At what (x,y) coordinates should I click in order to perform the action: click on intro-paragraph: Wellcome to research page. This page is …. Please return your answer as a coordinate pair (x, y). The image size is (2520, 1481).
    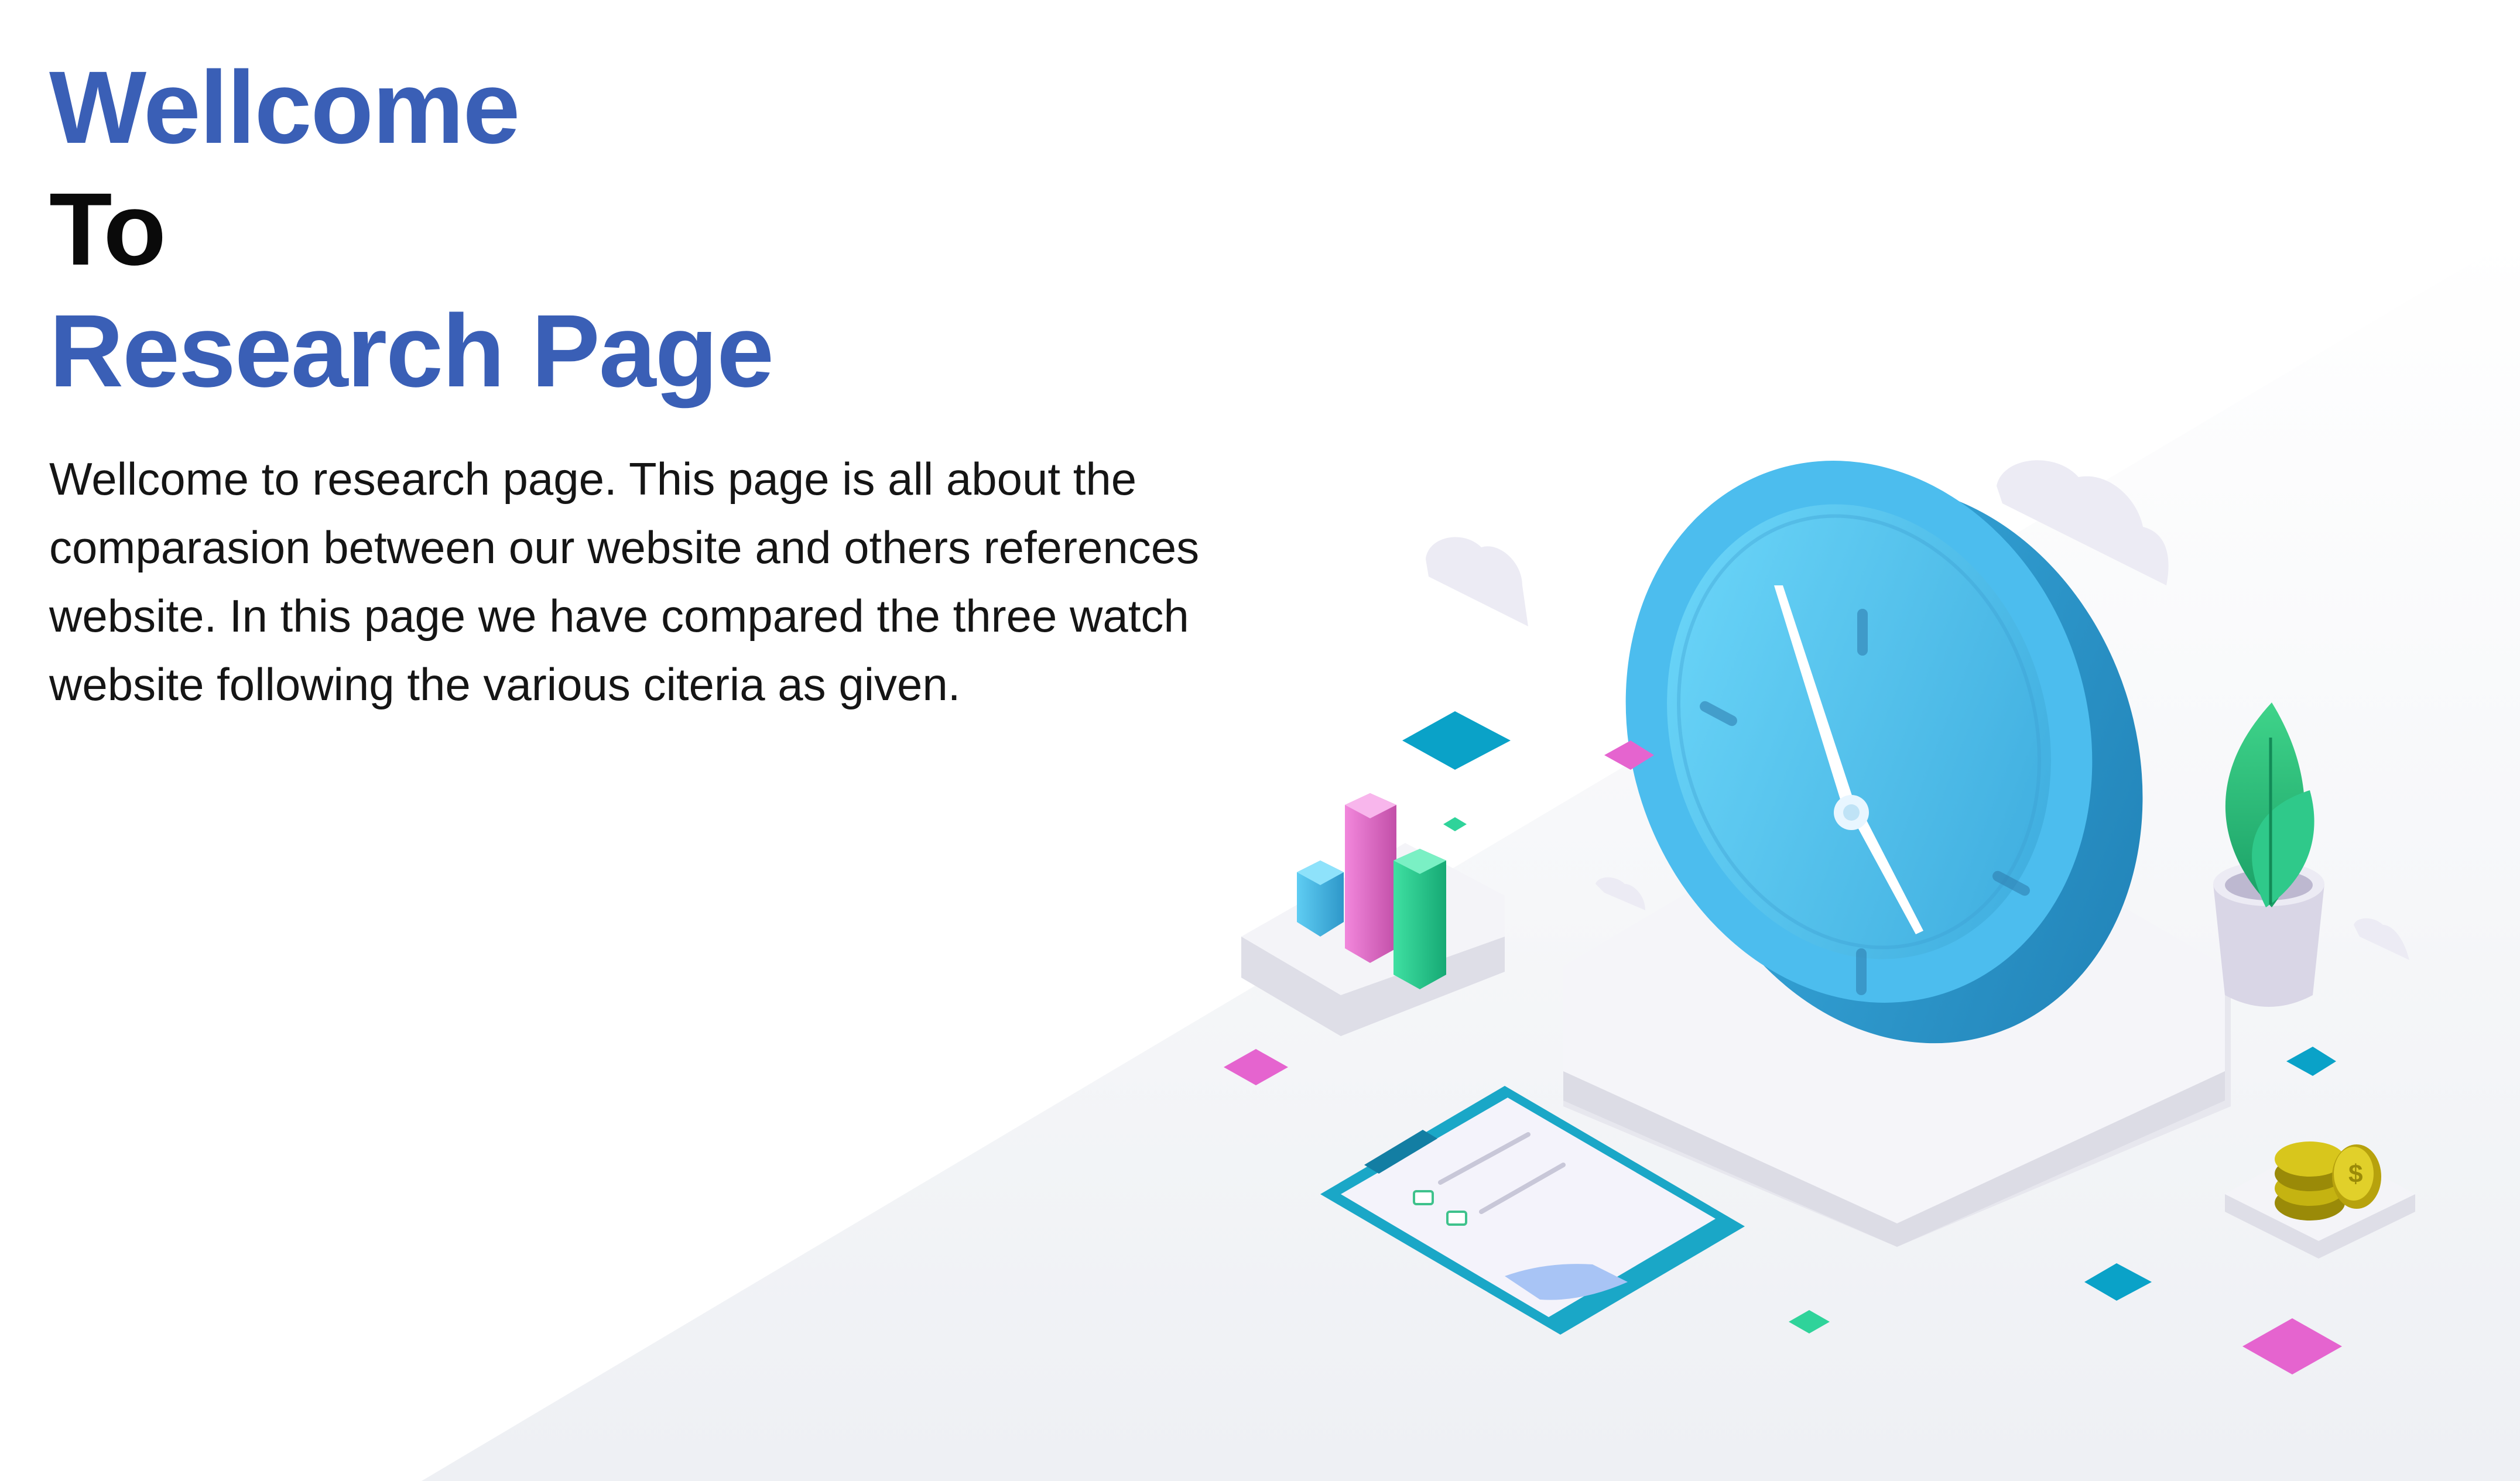
    Looking at the image, I should click on (625, 581).